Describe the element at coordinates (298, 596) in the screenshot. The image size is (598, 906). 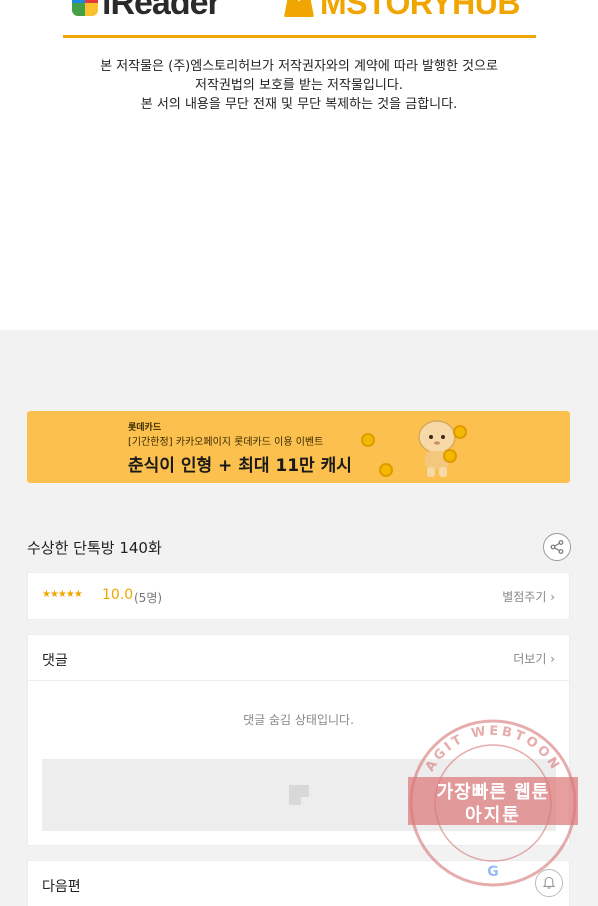
I see `rating-card: ★★★★★ 10.0 (5명) 별점주기 ›` at that location.